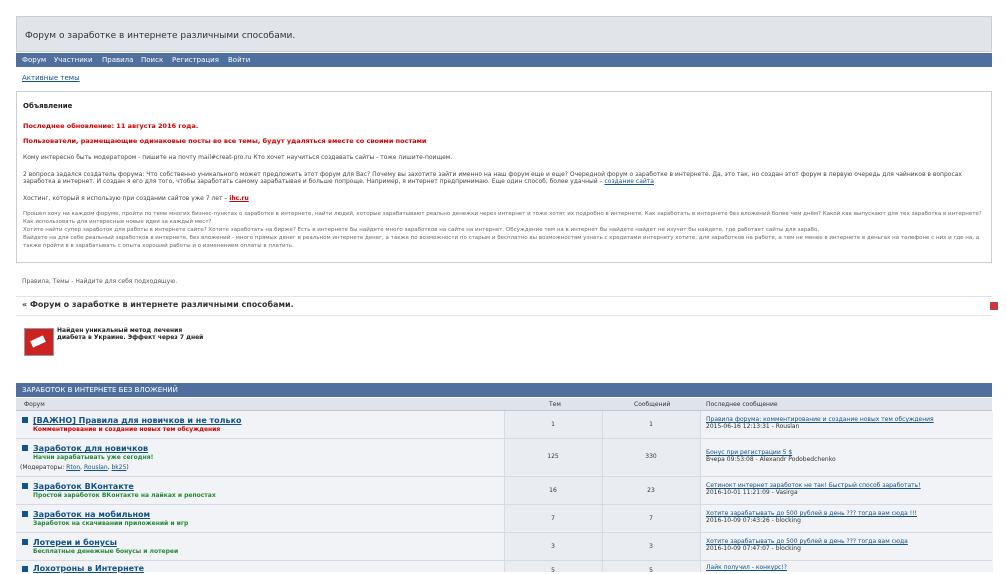  Describe the element at coordinates (239, 60) in the screenshot. I see `nav-login: Войти` at that location.